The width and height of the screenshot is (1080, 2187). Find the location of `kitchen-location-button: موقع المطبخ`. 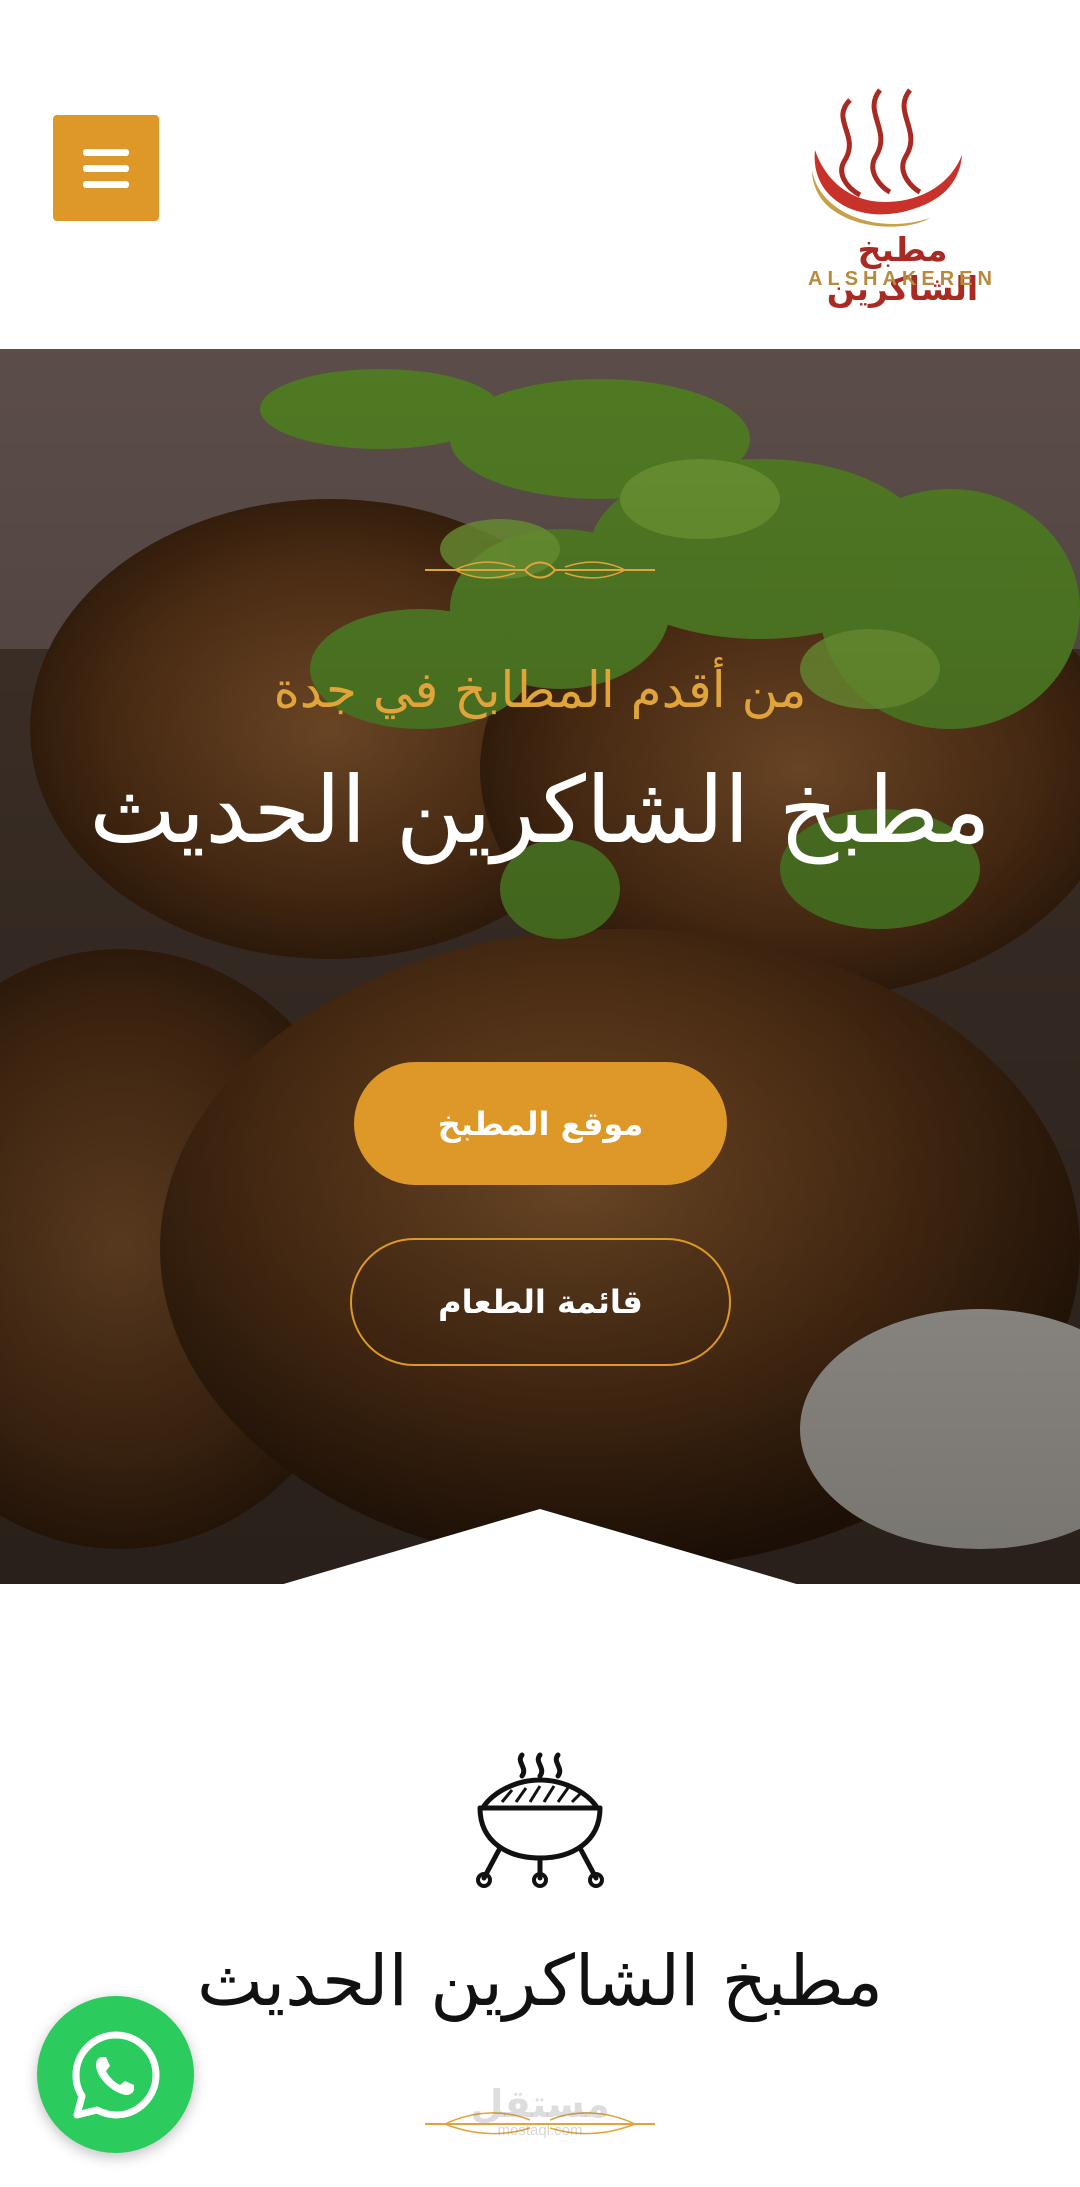

kitchen-location-button: موقع المطبخ is located at coordinates (540, 1123).